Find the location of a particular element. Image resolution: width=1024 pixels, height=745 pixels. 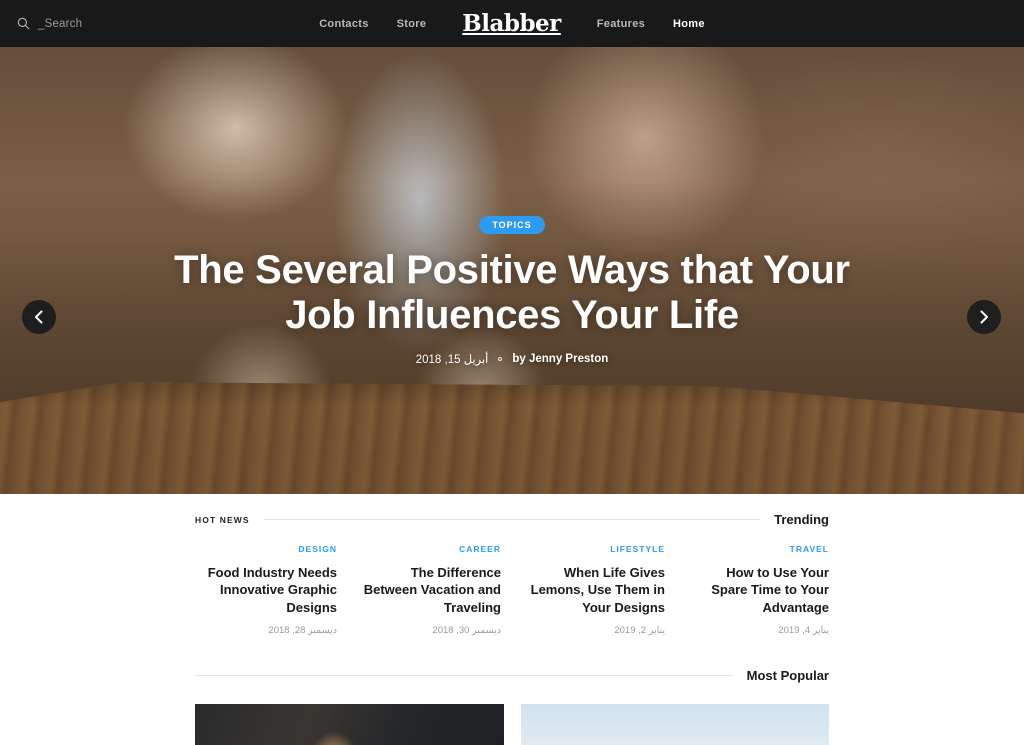

nav-center-group: Contacts Store Blabber Features Home is located at coordinates (512, 23).